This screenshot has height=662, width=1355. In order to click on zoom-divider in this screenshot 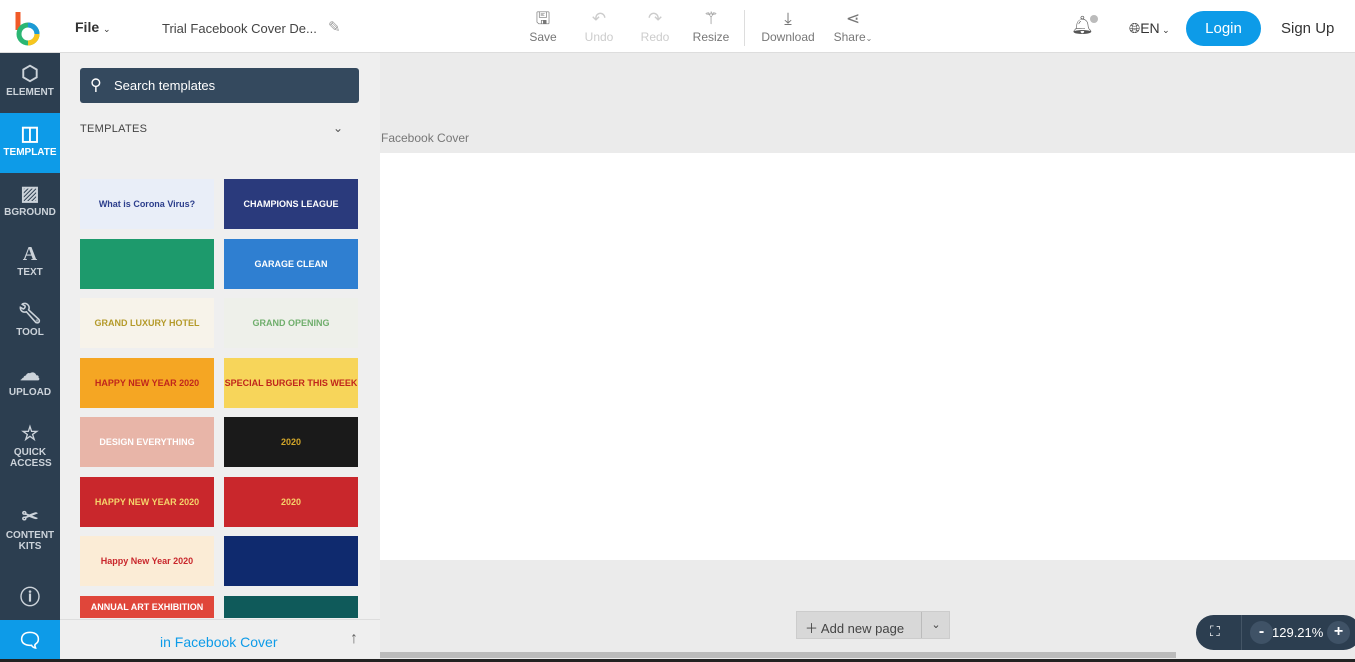, I will do `click(1241, 632)`.